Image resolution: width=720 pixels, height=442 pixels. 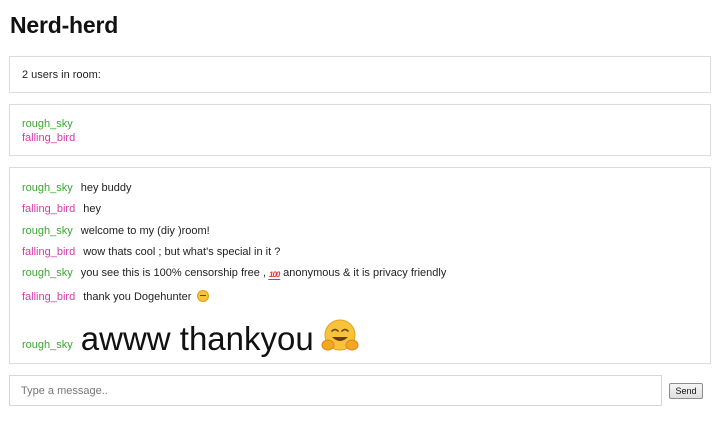 What do you see at coordinates (48, 131) in the screenshot?
I see `user-list: rough_sky falling_bird` at bounding box center [48, 131].